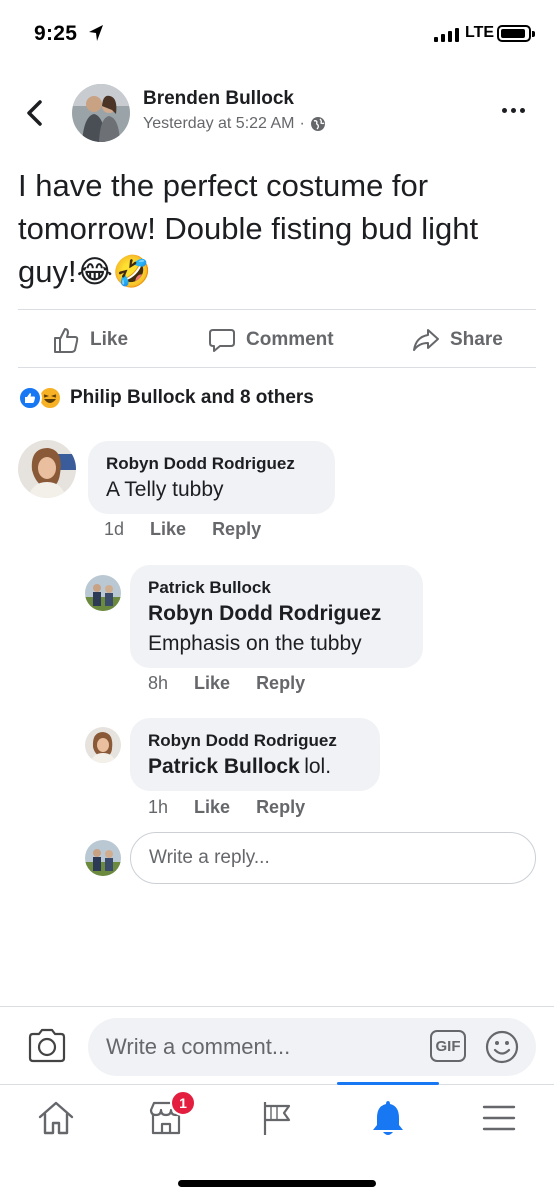 This screenshot has height=1200, width=554. I want to click on comment-author: Robyn Dodd Rodriguez, so click(211, 464).